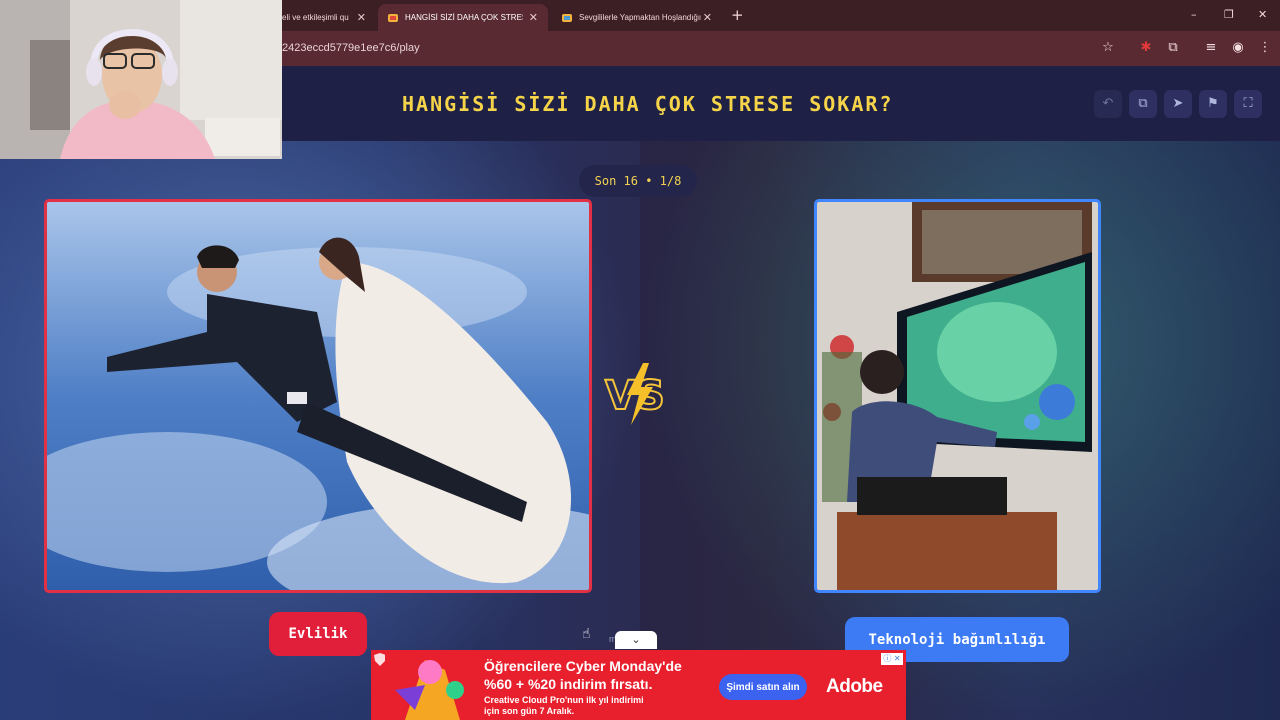 The height and width of the screenshot is (720, 1280). What do you see at coordinates (638, 181) in the screenshot?
I see `round-indicator: Son 16 • 1/8` at bounding box center [638, 181].